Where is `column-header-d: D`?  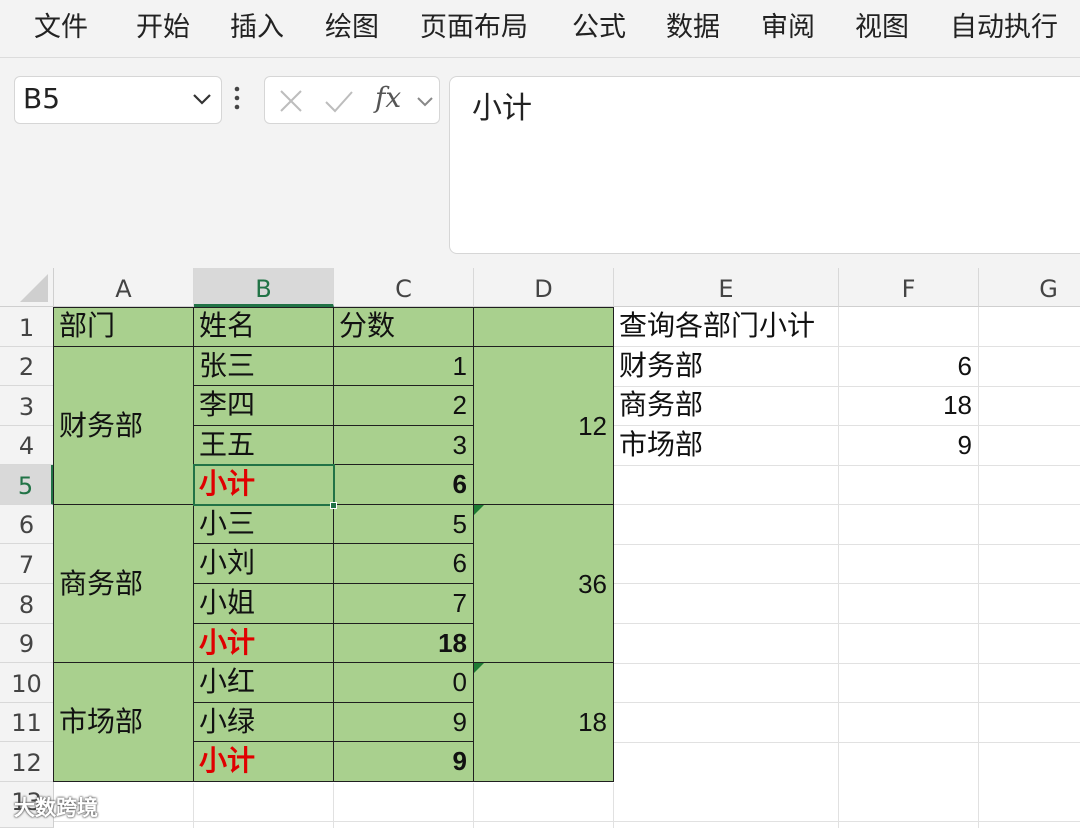 column-header-d: D is located at coordinates (544, 287).